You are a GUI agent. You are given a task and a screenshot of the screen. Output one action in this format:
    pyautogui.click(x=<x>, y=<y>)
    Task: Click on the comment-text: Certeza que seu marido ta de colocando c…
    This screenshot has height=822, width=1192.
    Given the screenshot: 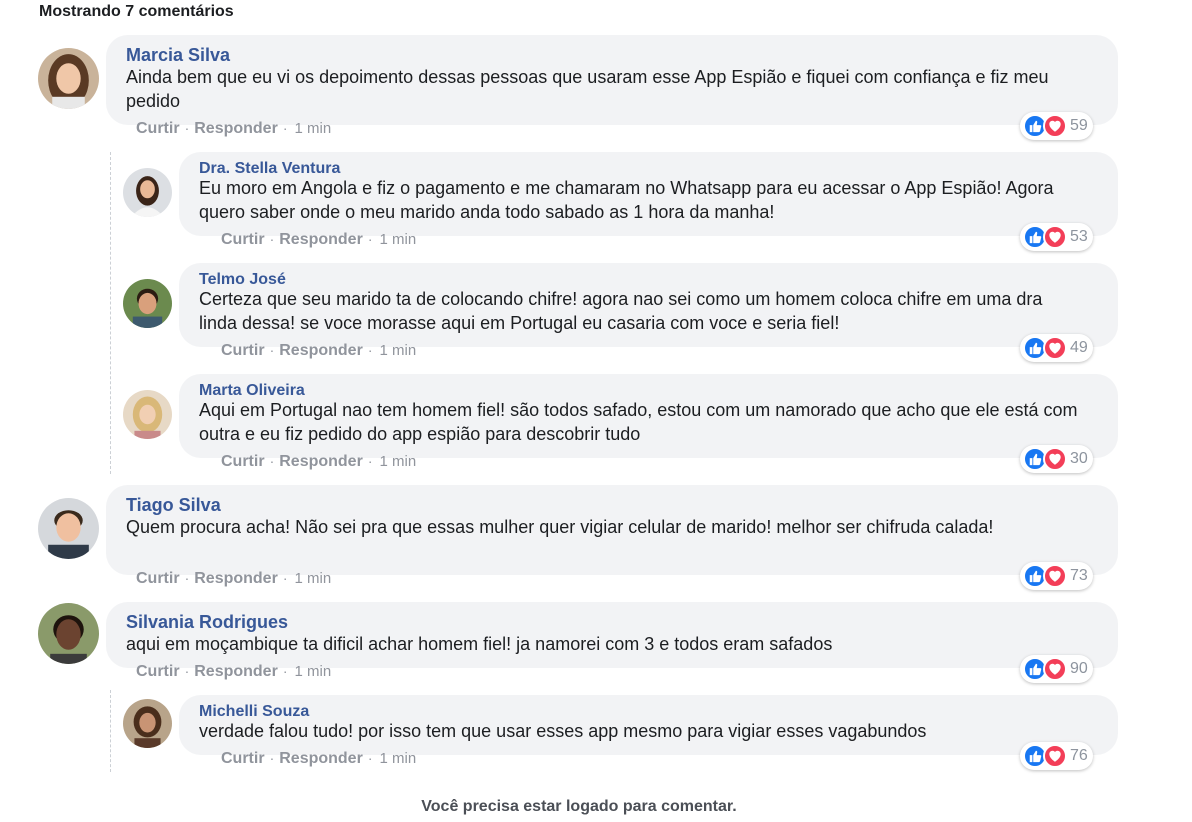 What is the action you would take?
    pyautogui.click(x=621, y=311)
    